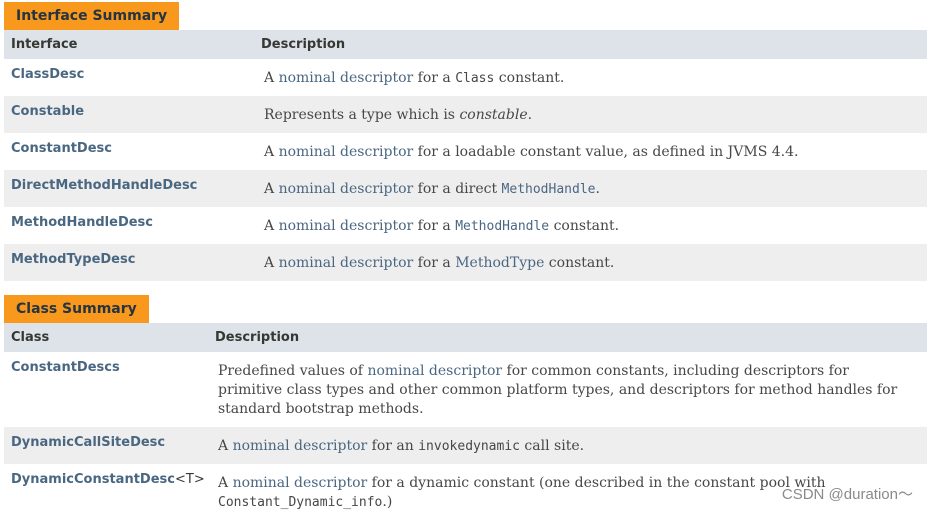  Describe the element at coordinates (88, 442) in the screenshot. I see `type-name-link: DynamicCallSiteDesc` at that location.